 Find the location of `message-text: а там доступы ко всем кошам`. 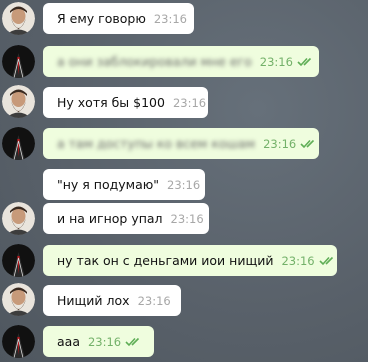

message-text: а там доступы ко всем кошам is located at coordinates (156, 143).